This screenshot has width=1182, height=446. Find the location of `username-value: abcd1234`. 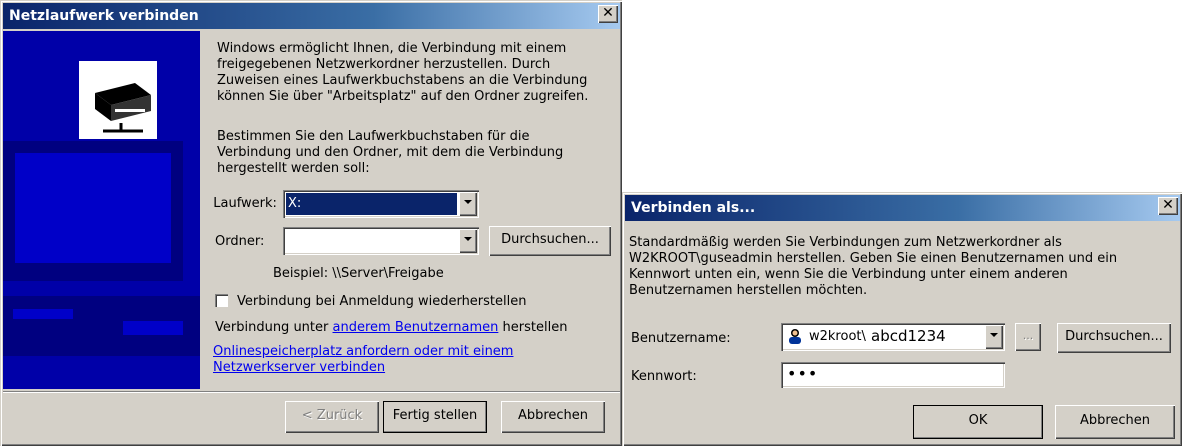

username-value: abcd1234 is located at coordinates (908, 336).